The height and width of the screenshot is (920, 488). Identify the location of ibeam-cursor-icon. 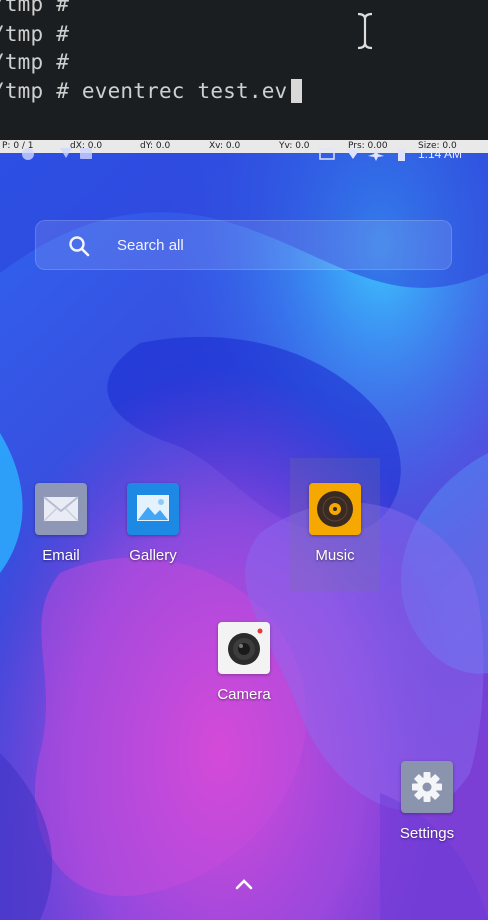
(365, 31).